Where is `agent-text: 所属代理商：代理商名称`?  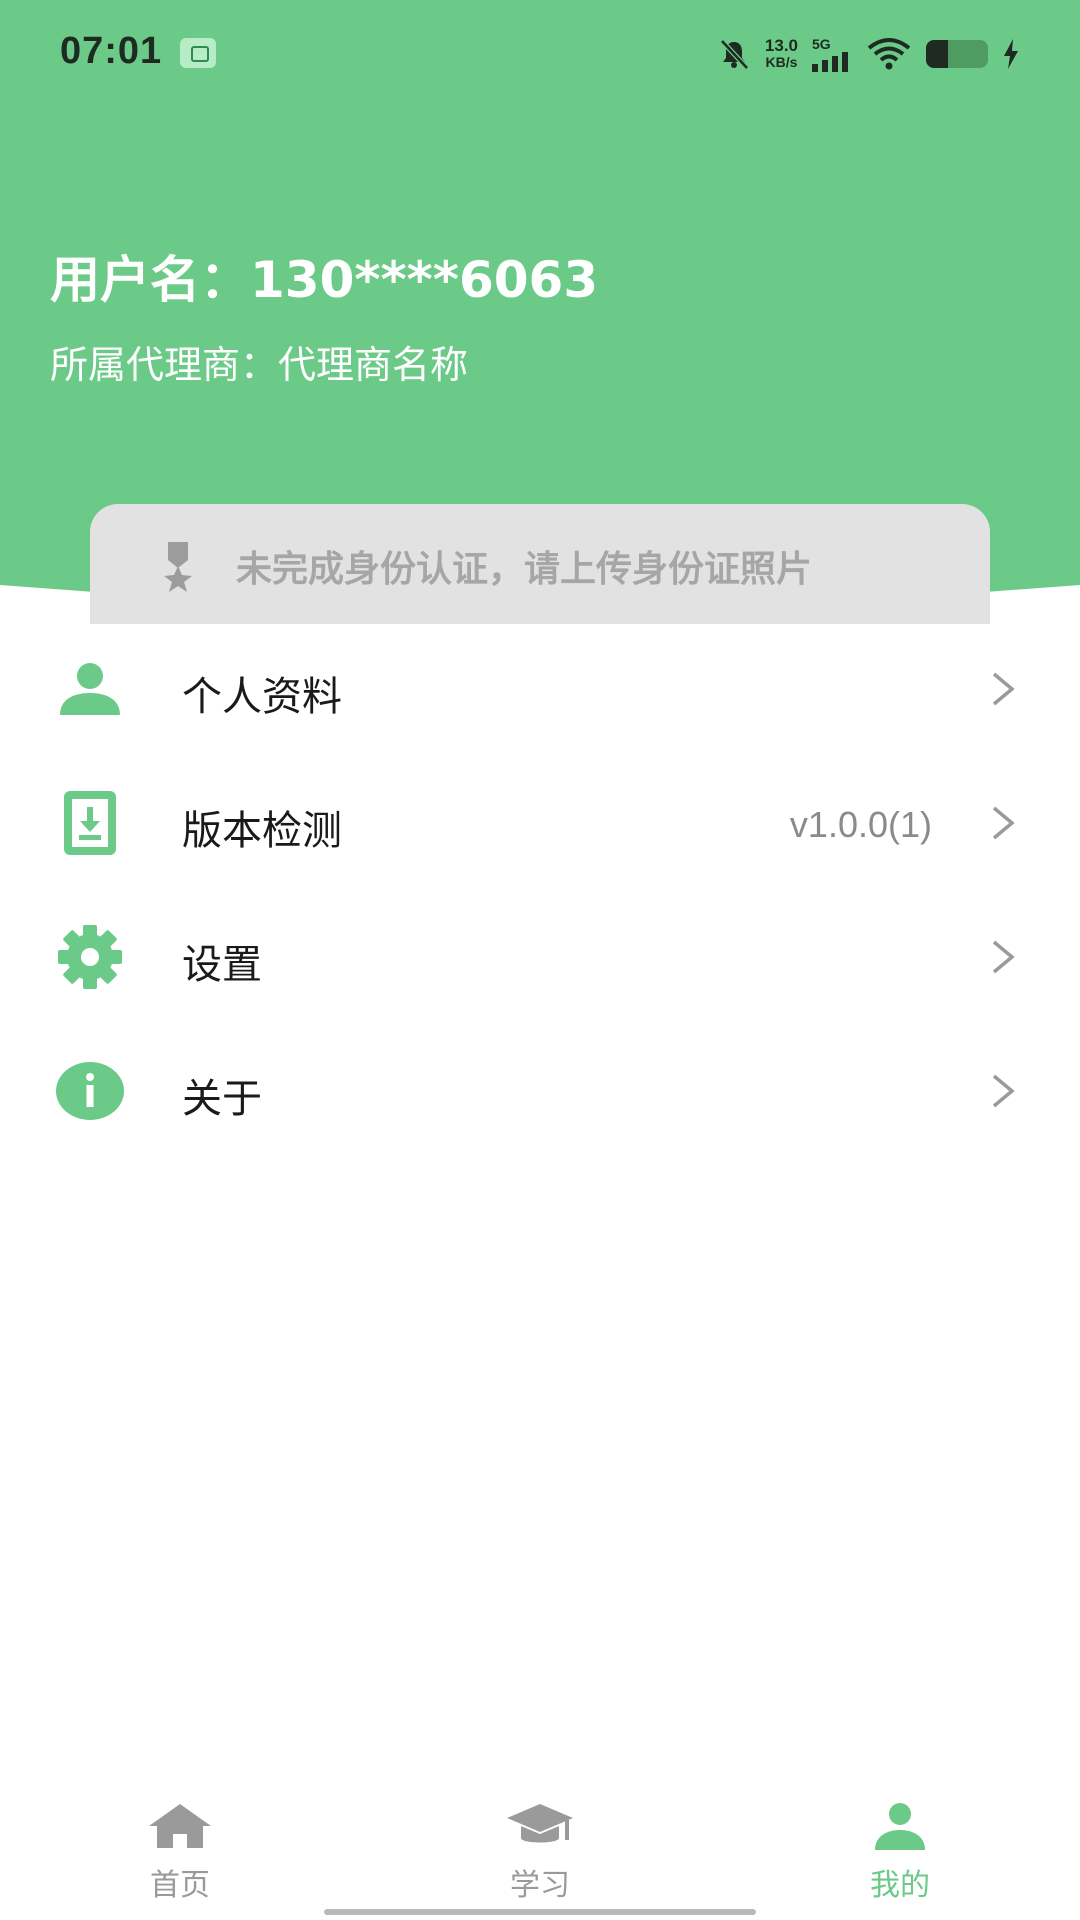
agent-text: 所属代理商：代理商名称 is located at coordinates (259, 365).